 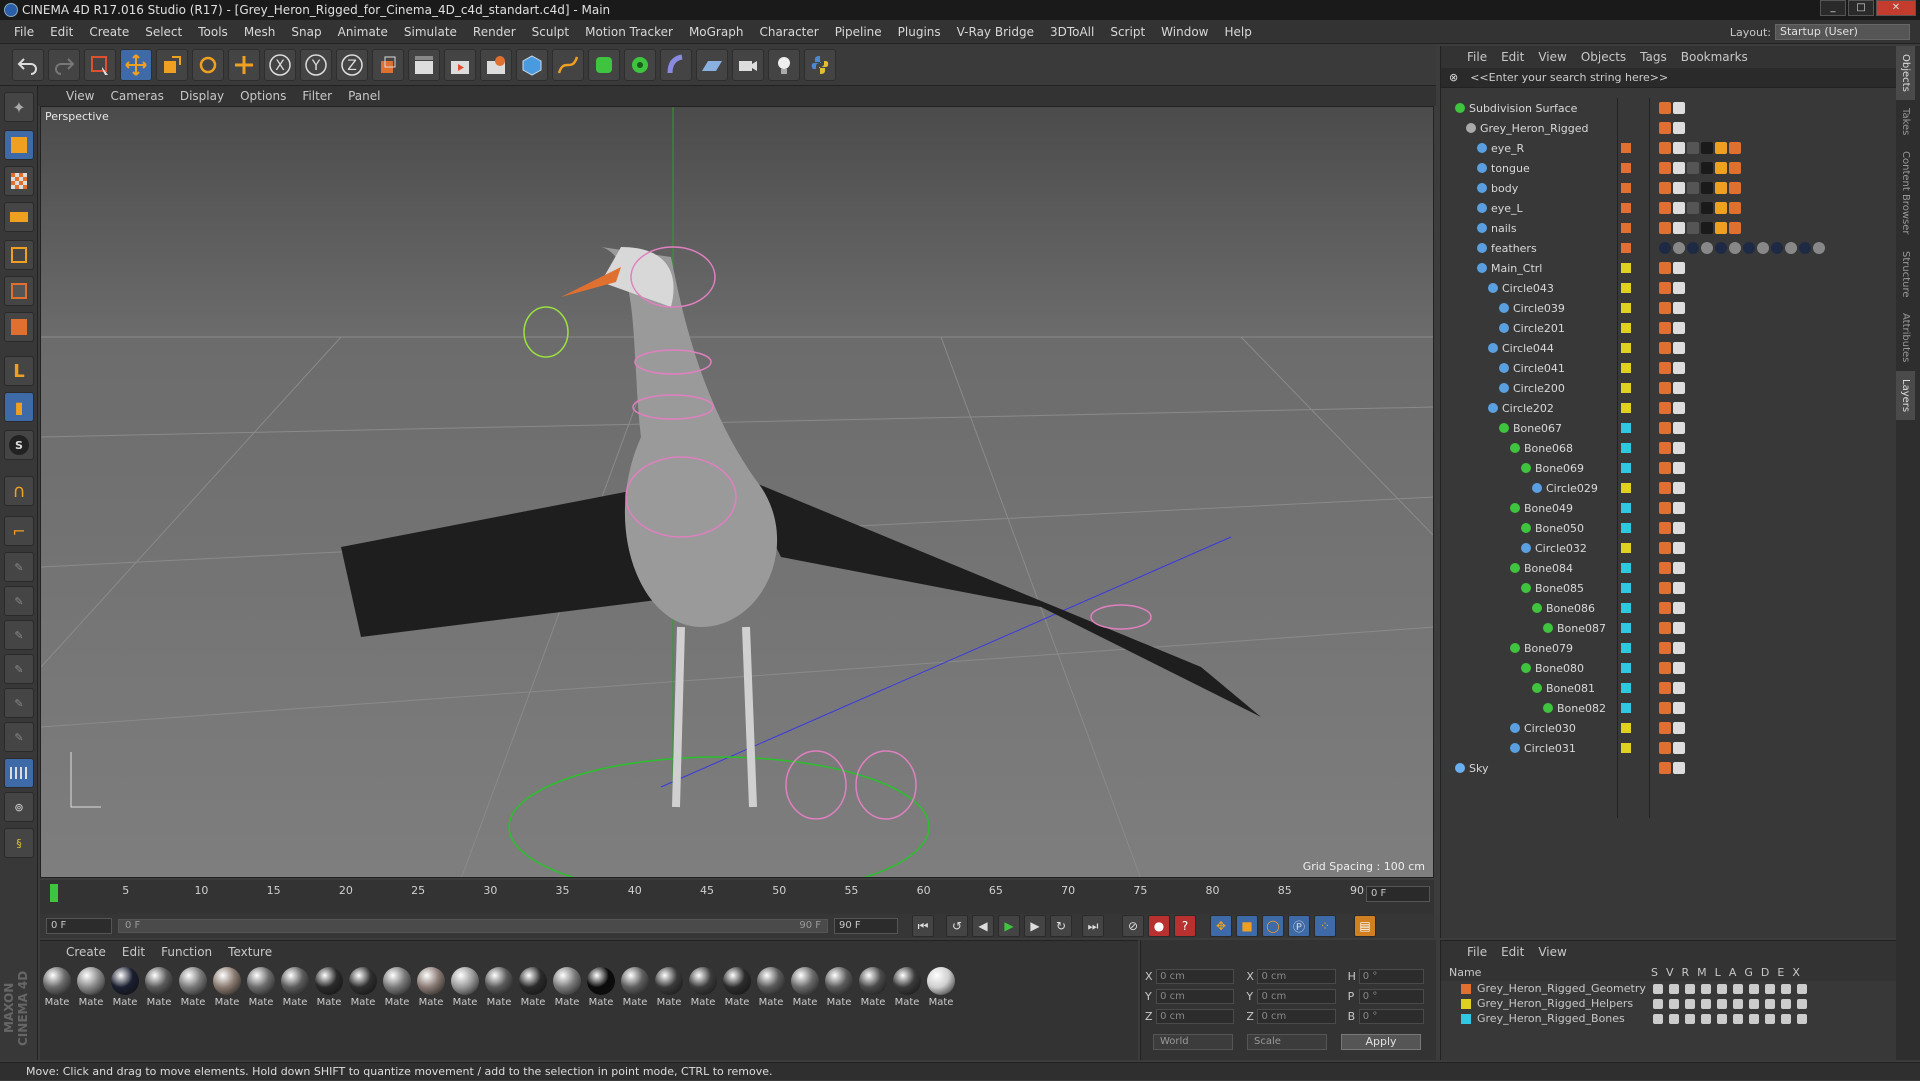 I want to click on spine-ctrl-circles, so click(x=888, y=533).